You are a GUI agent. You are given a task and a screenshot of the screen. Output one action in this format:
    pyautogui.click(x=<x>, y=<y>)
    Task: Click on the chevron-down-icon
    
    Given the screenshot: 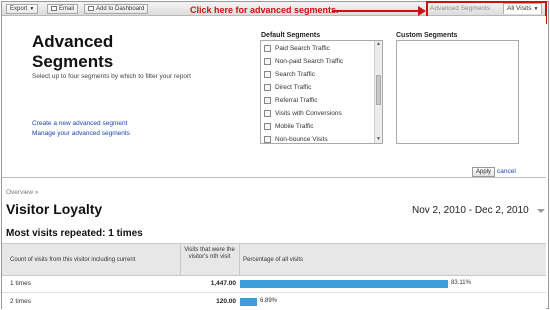 What is the action you would take?
    pyautogui.click(x=541, y=211)
    